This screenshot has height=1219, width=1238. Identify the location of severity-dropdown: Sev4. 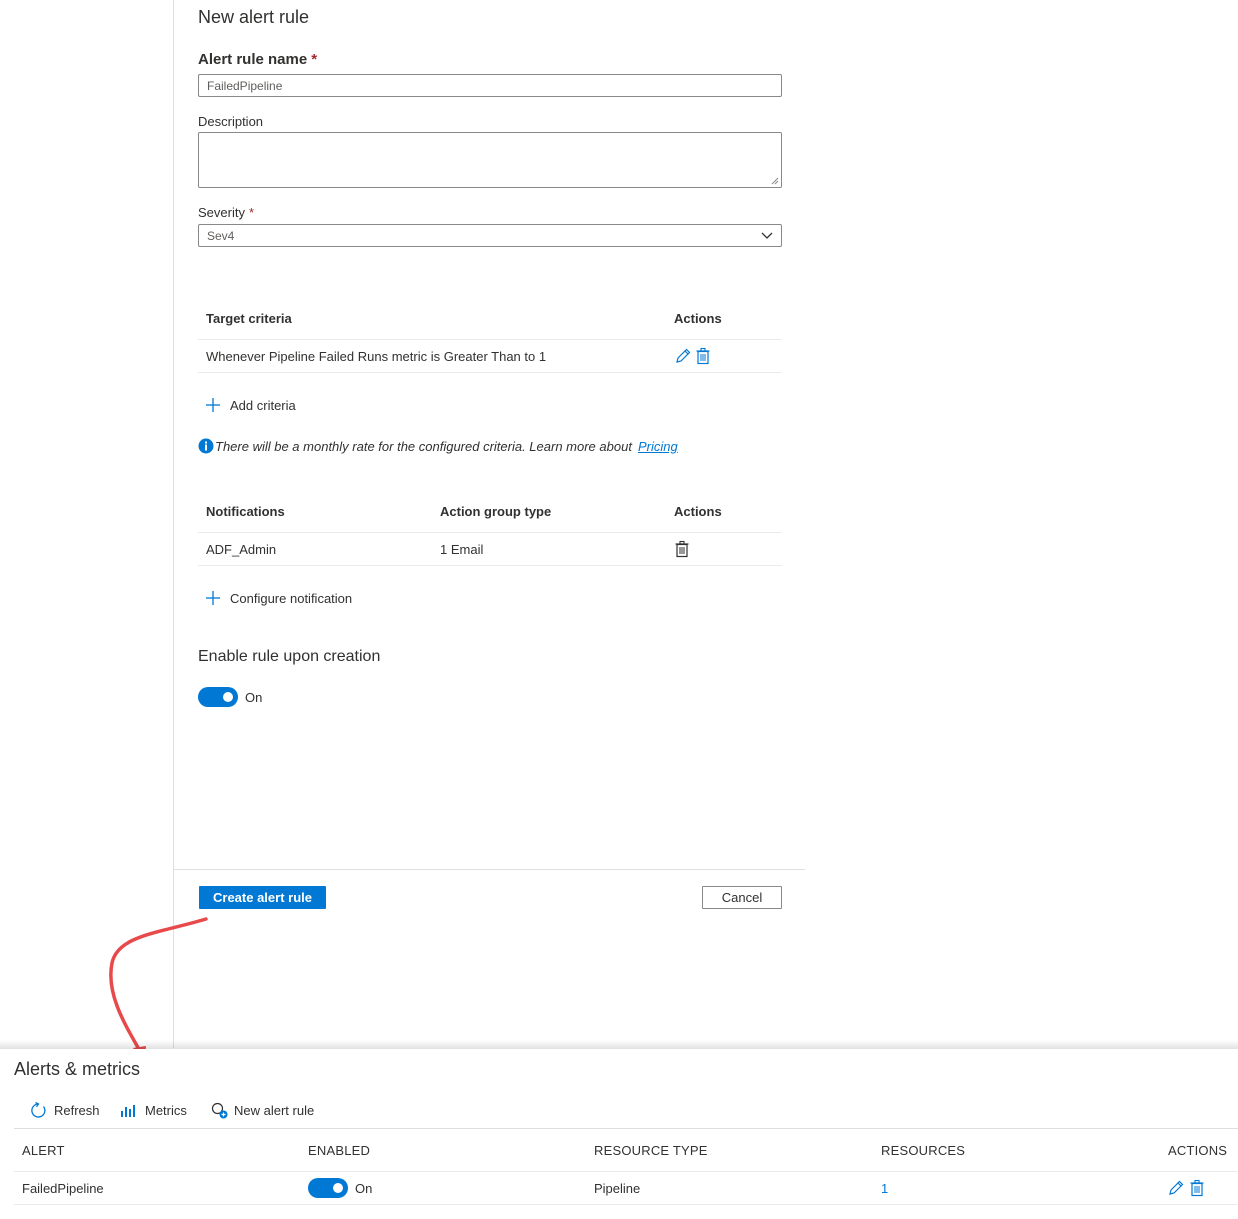
(490, 235).